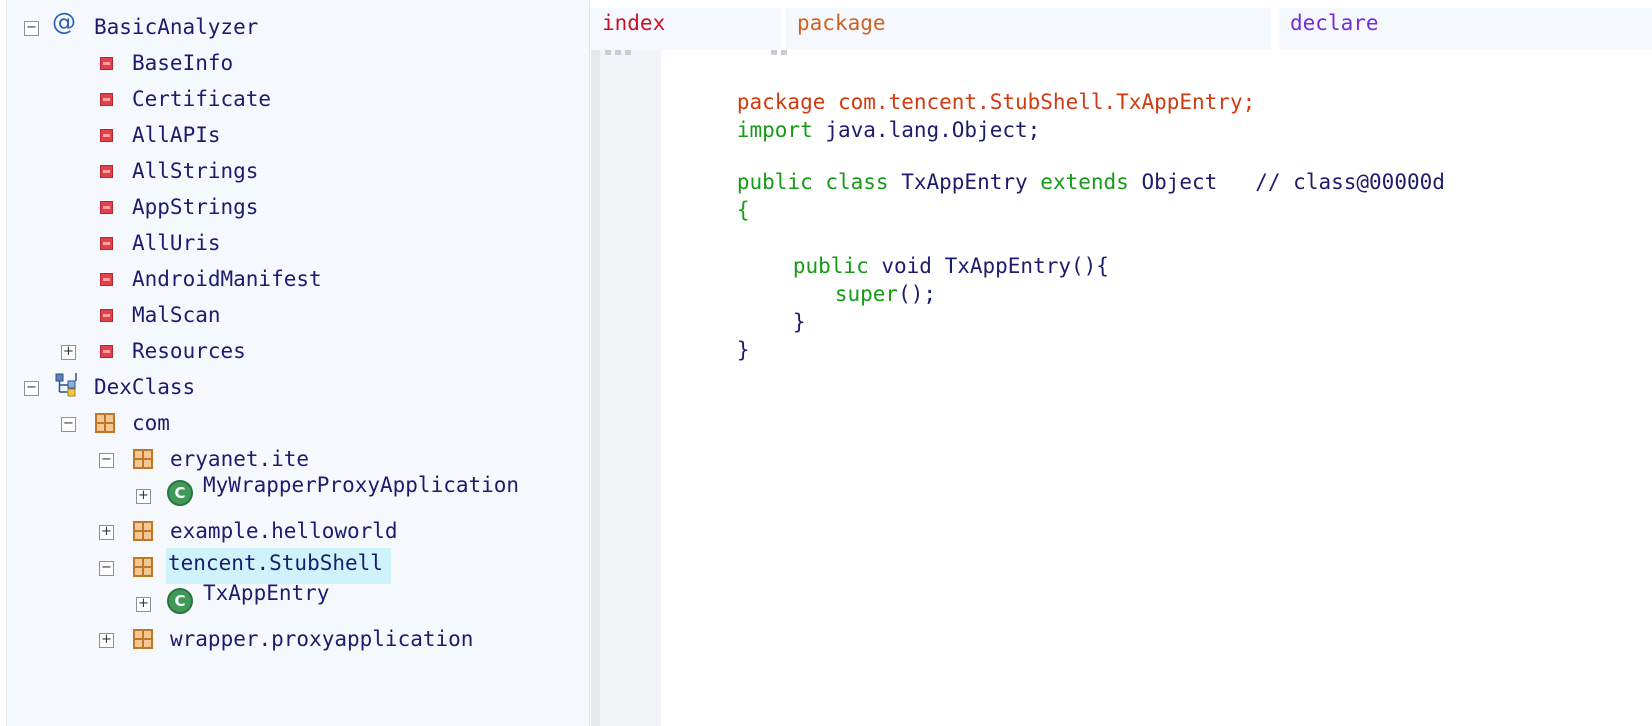 The height and width of the screenshot is (726, 1652). What do you see at coordinates (290, 171) in the screenshot?
I see `tree-node-allstrings: AllStrings` at bounding box center [290, 171].